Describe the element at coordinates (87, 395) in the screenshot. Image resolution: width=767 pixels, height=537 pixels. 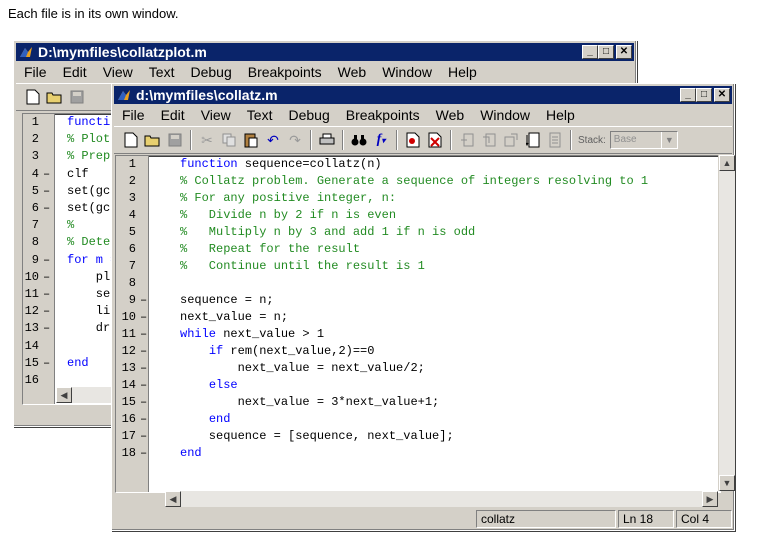
I see `back-horizontal-scrollbar: ◀` at that location.